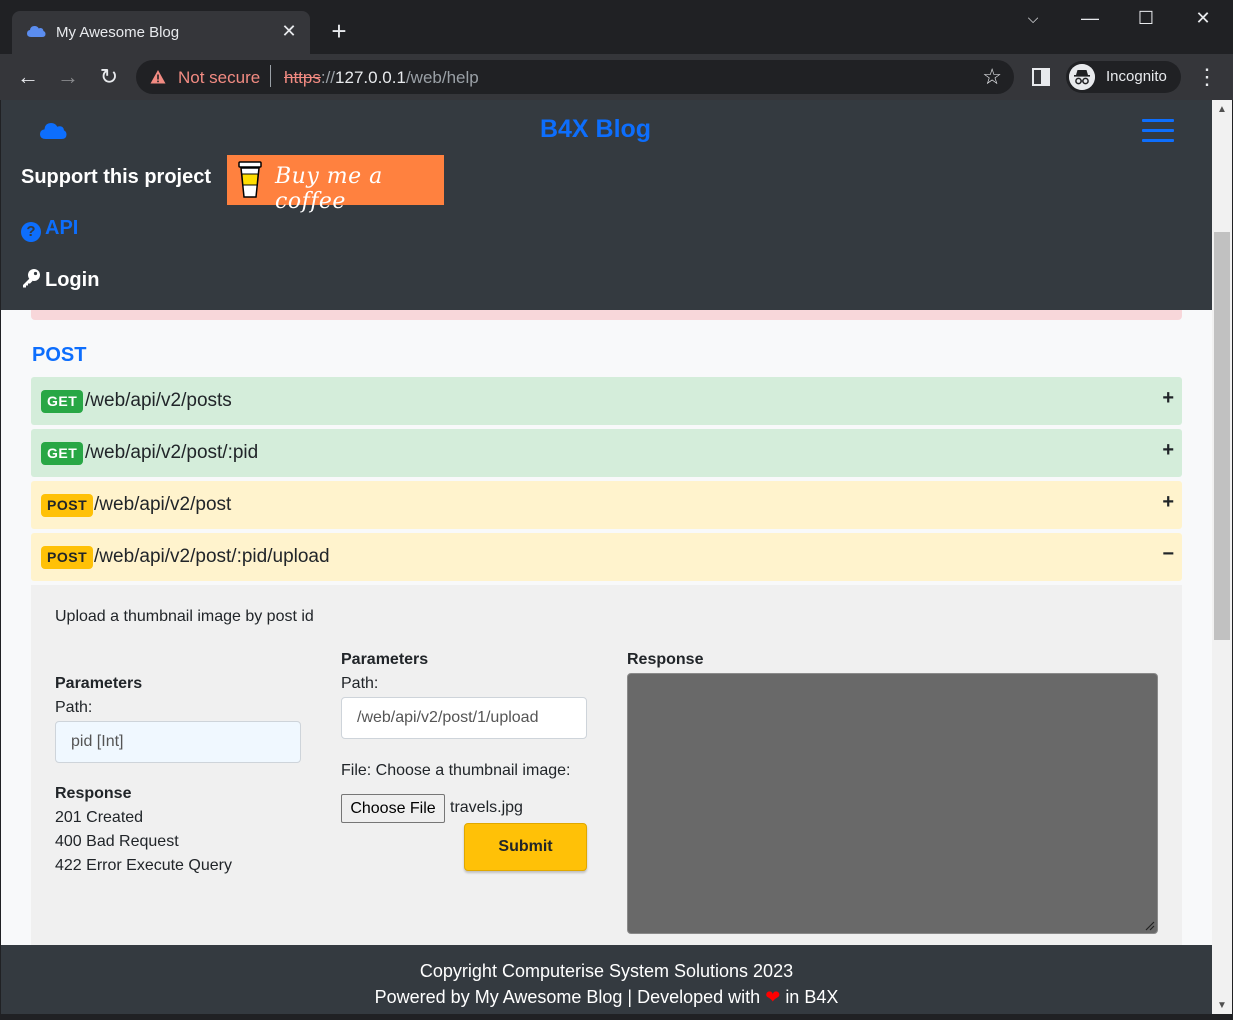 The height and width of the screenshot is (1020, 1233). What do you see at coordinates (1041, 77) in the screenshot?
I see `side-panel-icon` at bounding box center [1041, 77].